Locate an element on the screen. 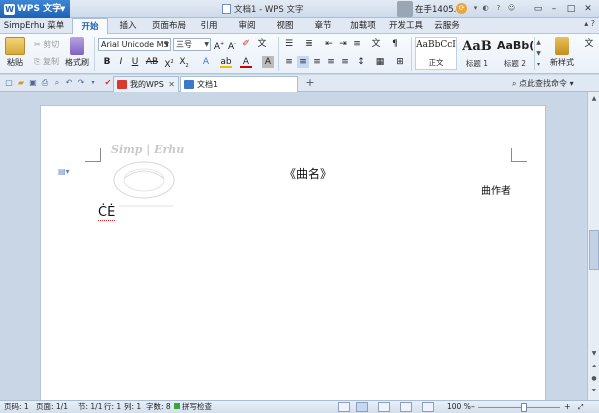 Image resolution: width=599 pixels, height=413 pixels. scroll-up-icon: ▲ is located at coordinates (594, 98).